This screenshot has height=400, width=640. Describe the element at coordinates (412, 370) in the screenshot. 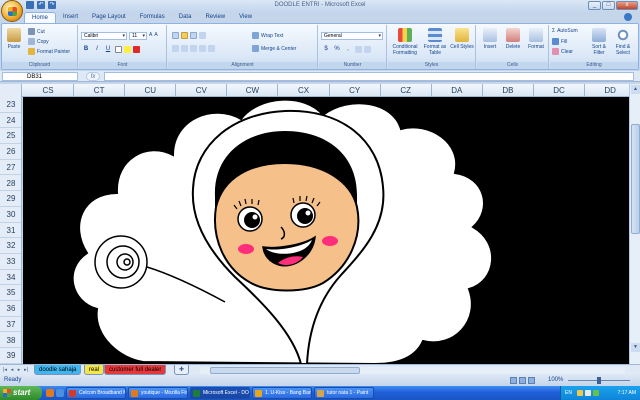

I see `horizontal-scrollbar` at that location.